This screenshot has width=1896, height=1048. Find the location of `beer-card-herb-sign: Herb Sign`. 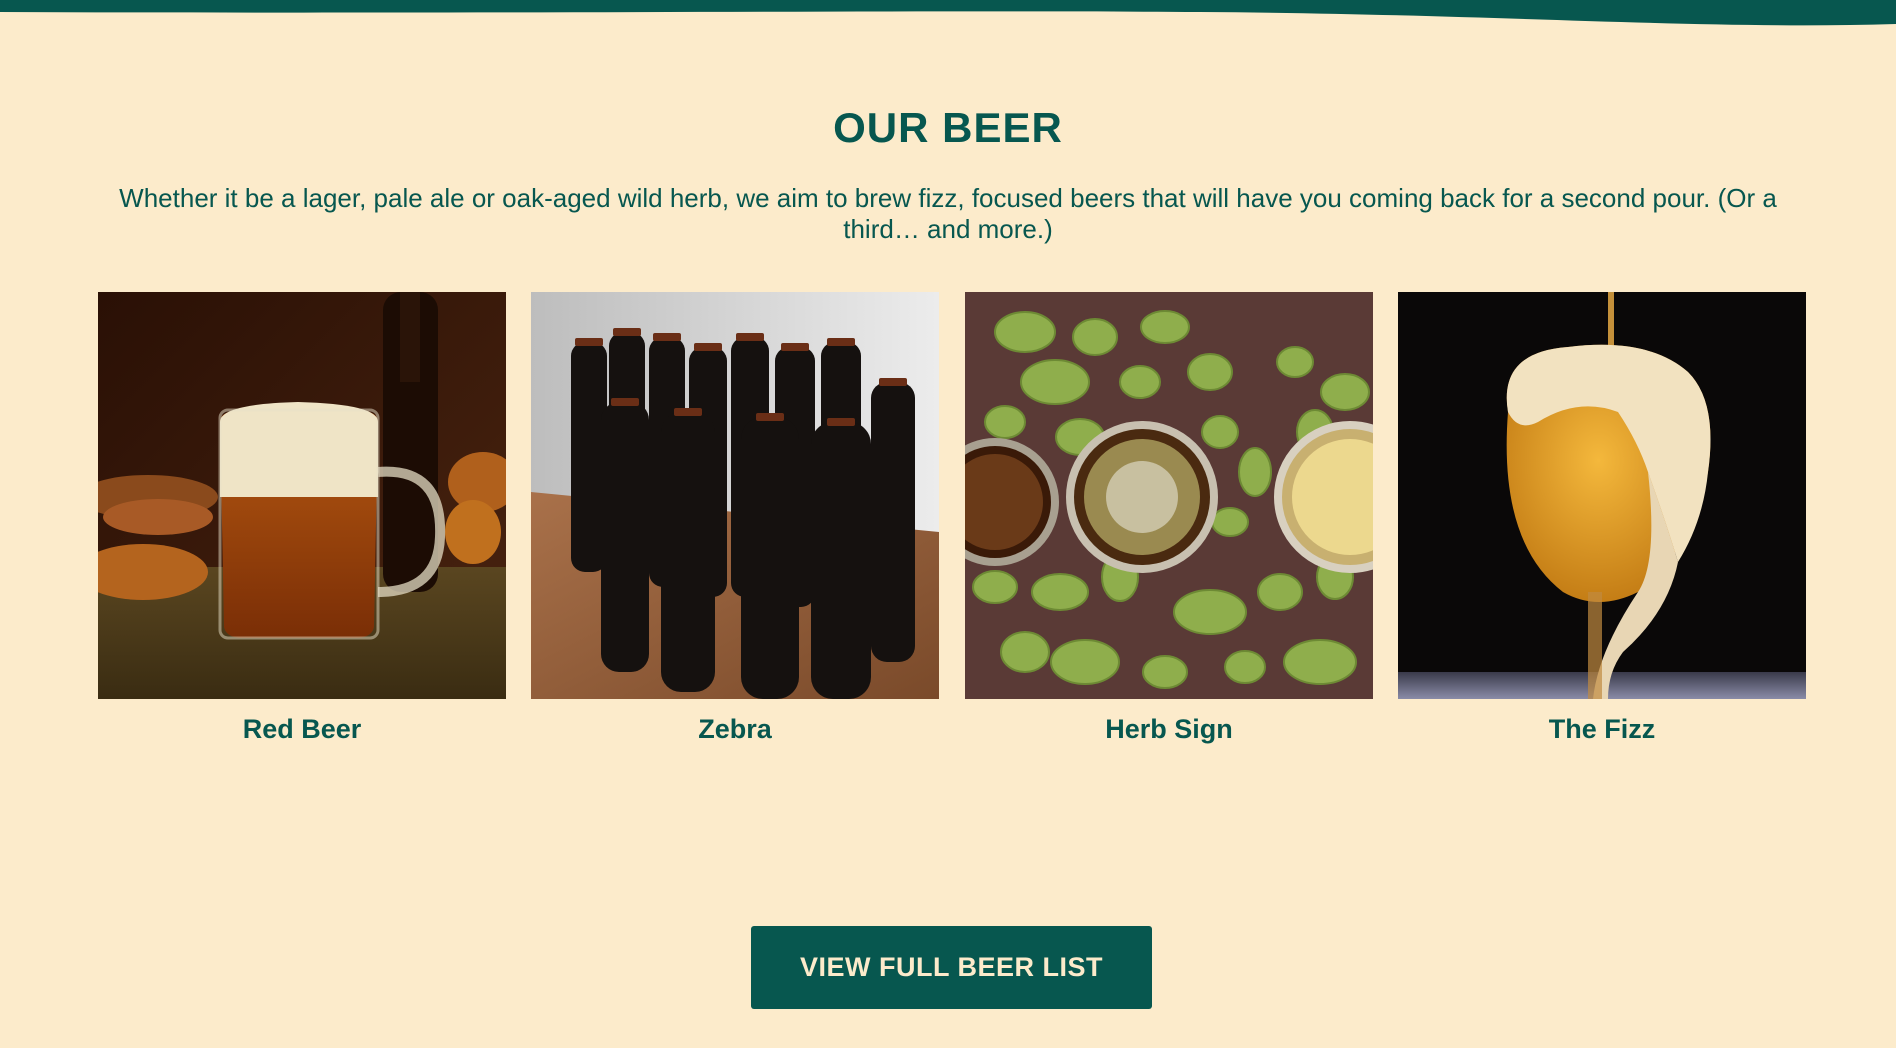

beer-card-herb-sign: Herb Sign is located at coordinates (1169, 518).